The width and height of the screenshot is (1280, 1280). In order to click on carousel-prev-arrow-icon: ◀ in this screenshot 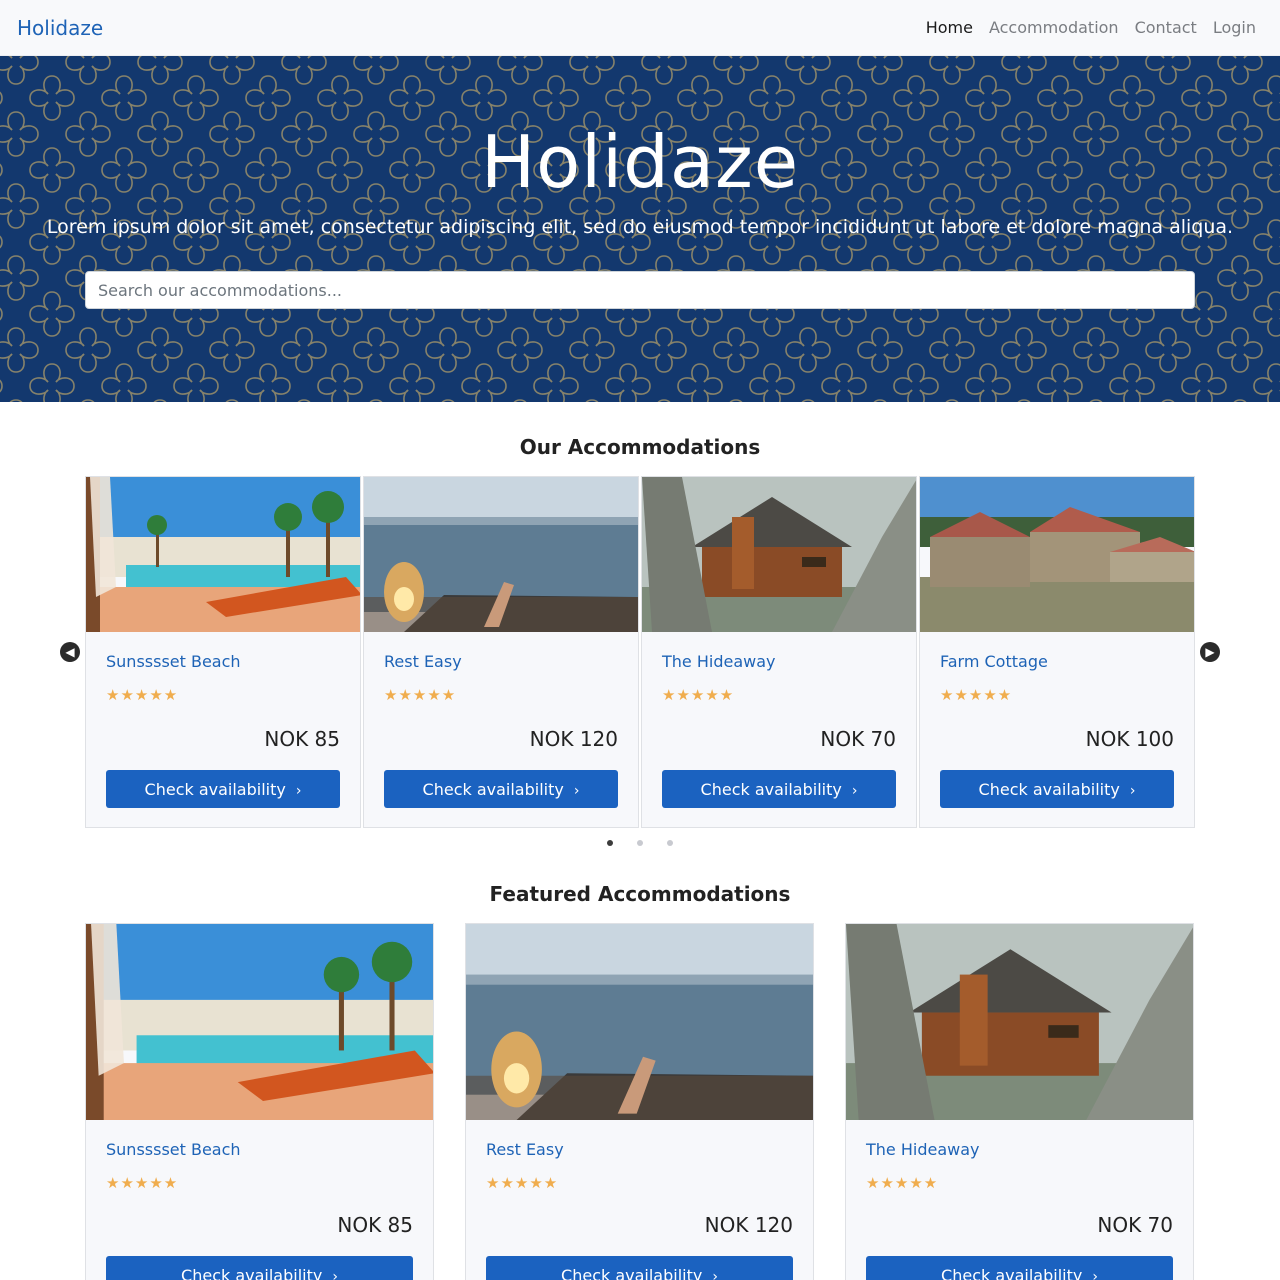, I will do `click(70, 652)`.